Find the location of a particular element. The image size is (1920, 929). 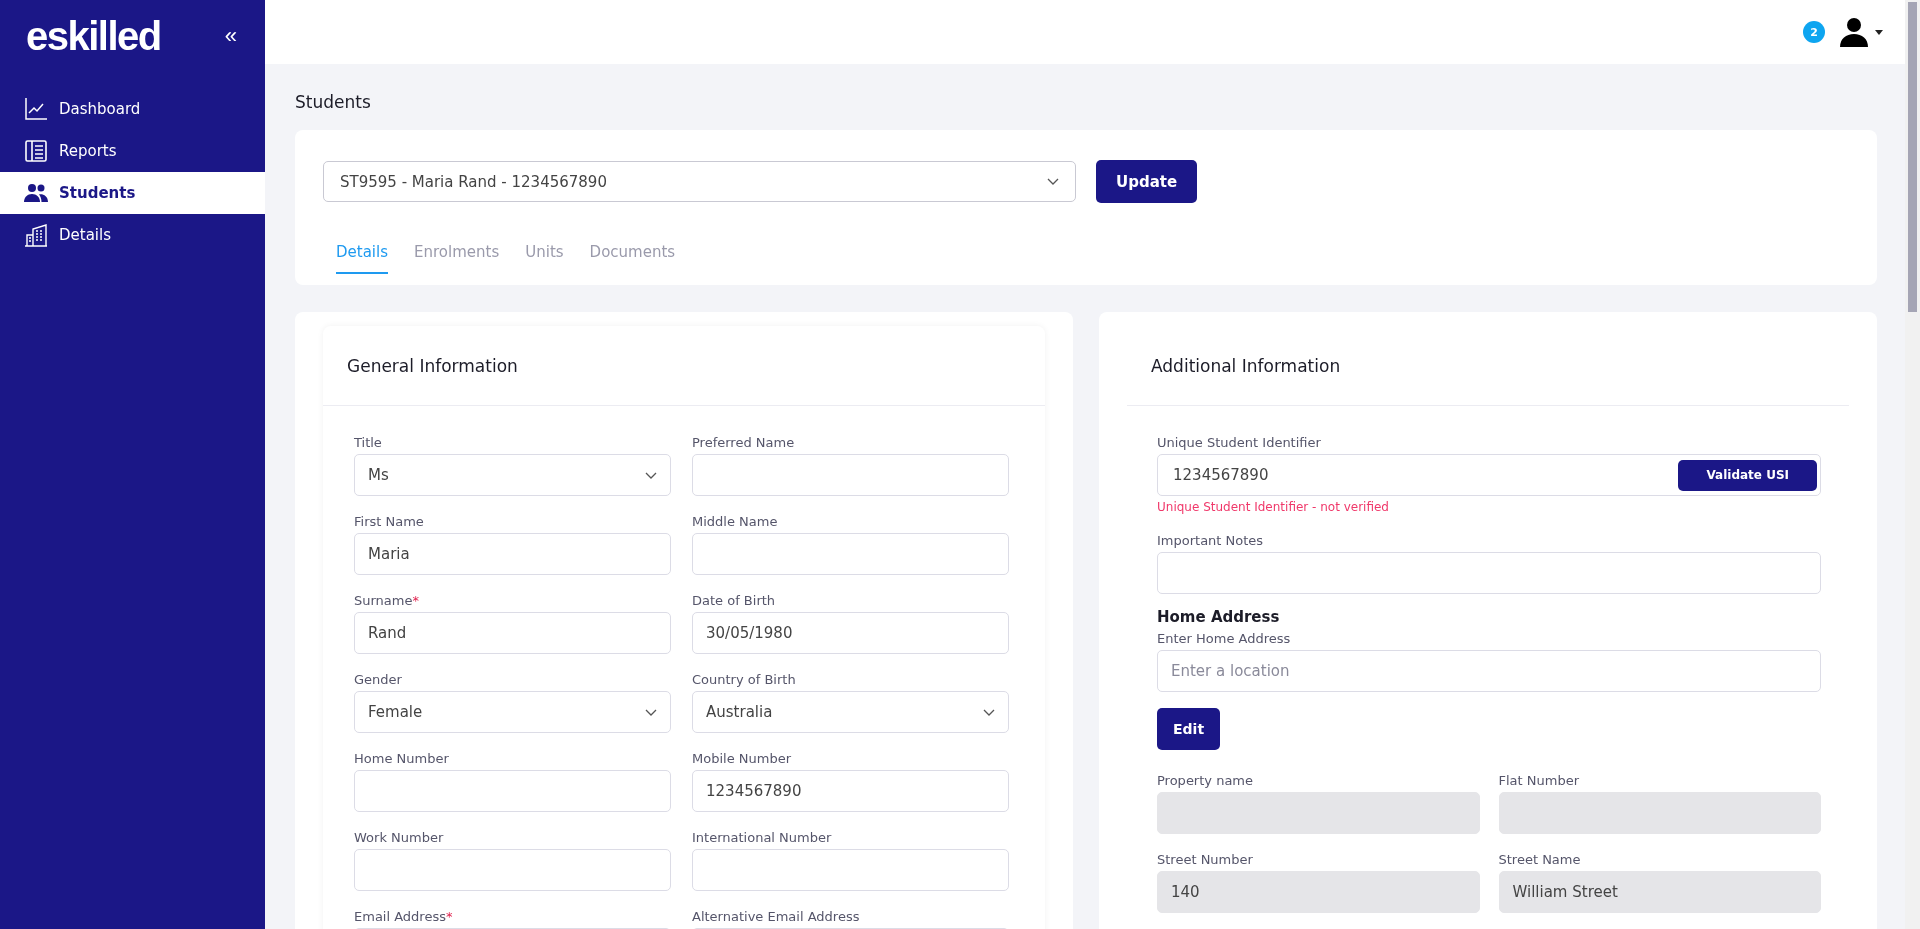

edit-button: Edit is located at coordinates (1189, 729).